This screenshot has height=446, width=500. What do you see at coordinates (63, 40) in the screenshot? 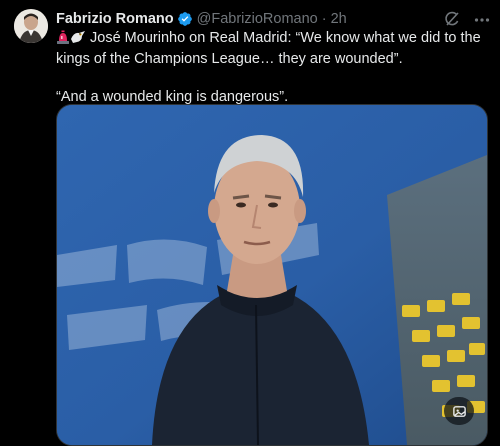
I see `police-light-emoji` at bounding box center [63, 40].